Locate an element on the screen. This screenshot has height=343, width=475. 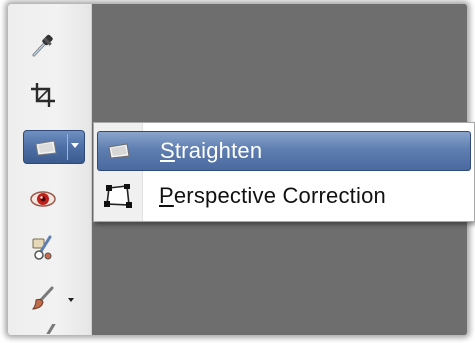
red-eye-icon is located at coordinates (43, 201).